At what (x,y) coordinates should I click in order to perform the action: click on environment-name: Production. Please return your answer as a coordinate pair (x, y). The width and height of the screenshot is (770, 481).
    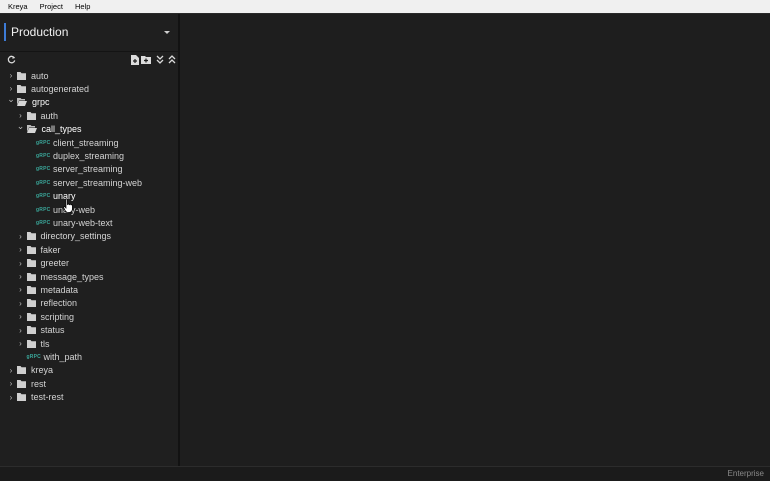
    Looking at the image, I should click on (40, 32).